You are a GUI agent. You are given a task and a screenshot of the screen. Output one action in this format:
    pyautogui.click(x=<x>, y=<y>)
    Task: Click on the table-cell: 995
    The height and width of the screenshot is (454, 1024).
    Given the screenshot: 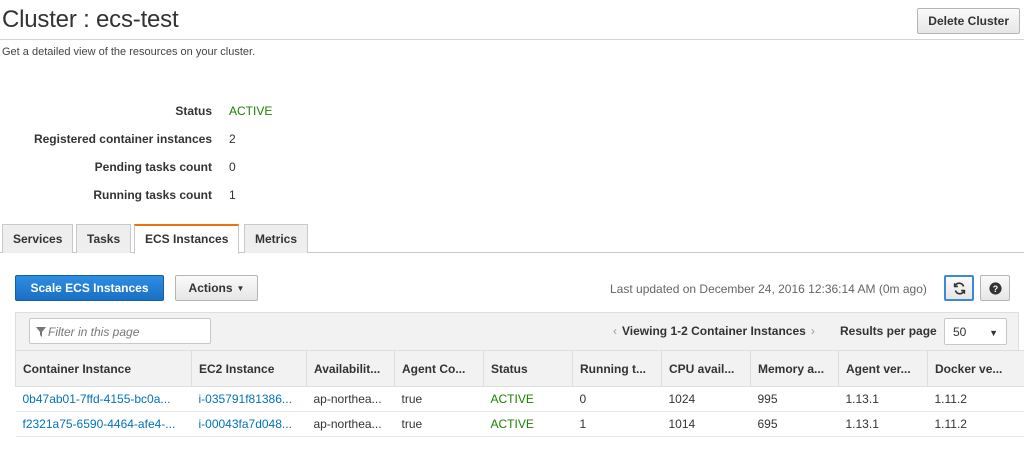 What is the action you would take?
    pyautogui.click(x=794, y=399)
    